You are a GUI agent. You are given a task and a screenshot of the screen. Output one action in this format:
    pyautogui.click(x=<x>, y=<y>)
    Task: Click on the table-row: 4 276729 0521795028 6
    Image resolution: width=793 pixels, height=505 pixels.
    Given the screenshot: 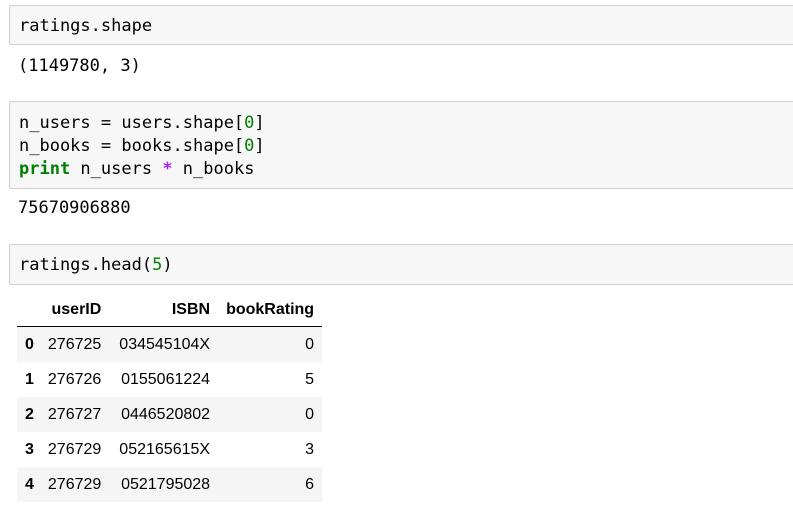 What is the action you would take?
    pyautogui.click(x=170, y=484)
    